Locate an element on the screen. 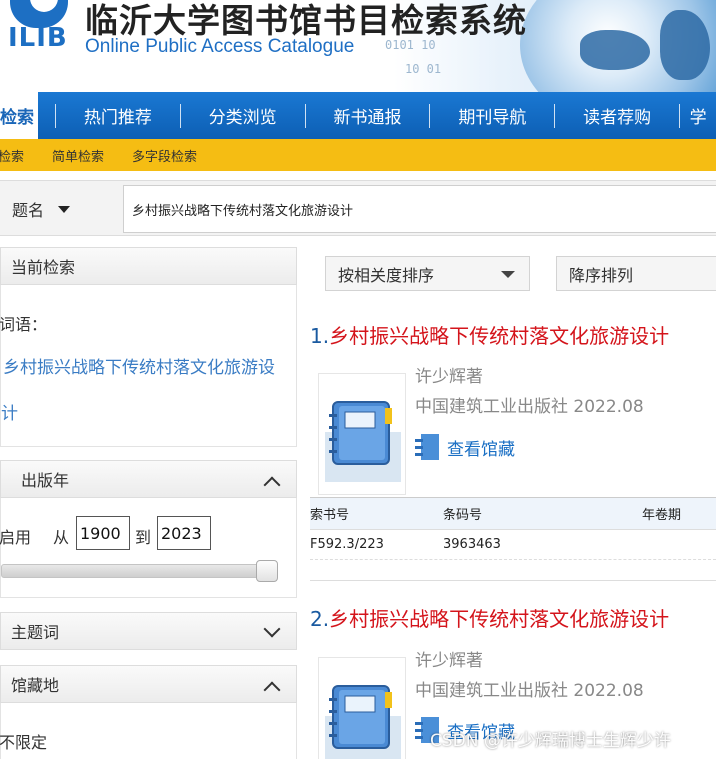 Image resolution: width=716 pixels, height=759 pixels. sort-order-select: 按相关度排序 is located at coordinates (427, 273).